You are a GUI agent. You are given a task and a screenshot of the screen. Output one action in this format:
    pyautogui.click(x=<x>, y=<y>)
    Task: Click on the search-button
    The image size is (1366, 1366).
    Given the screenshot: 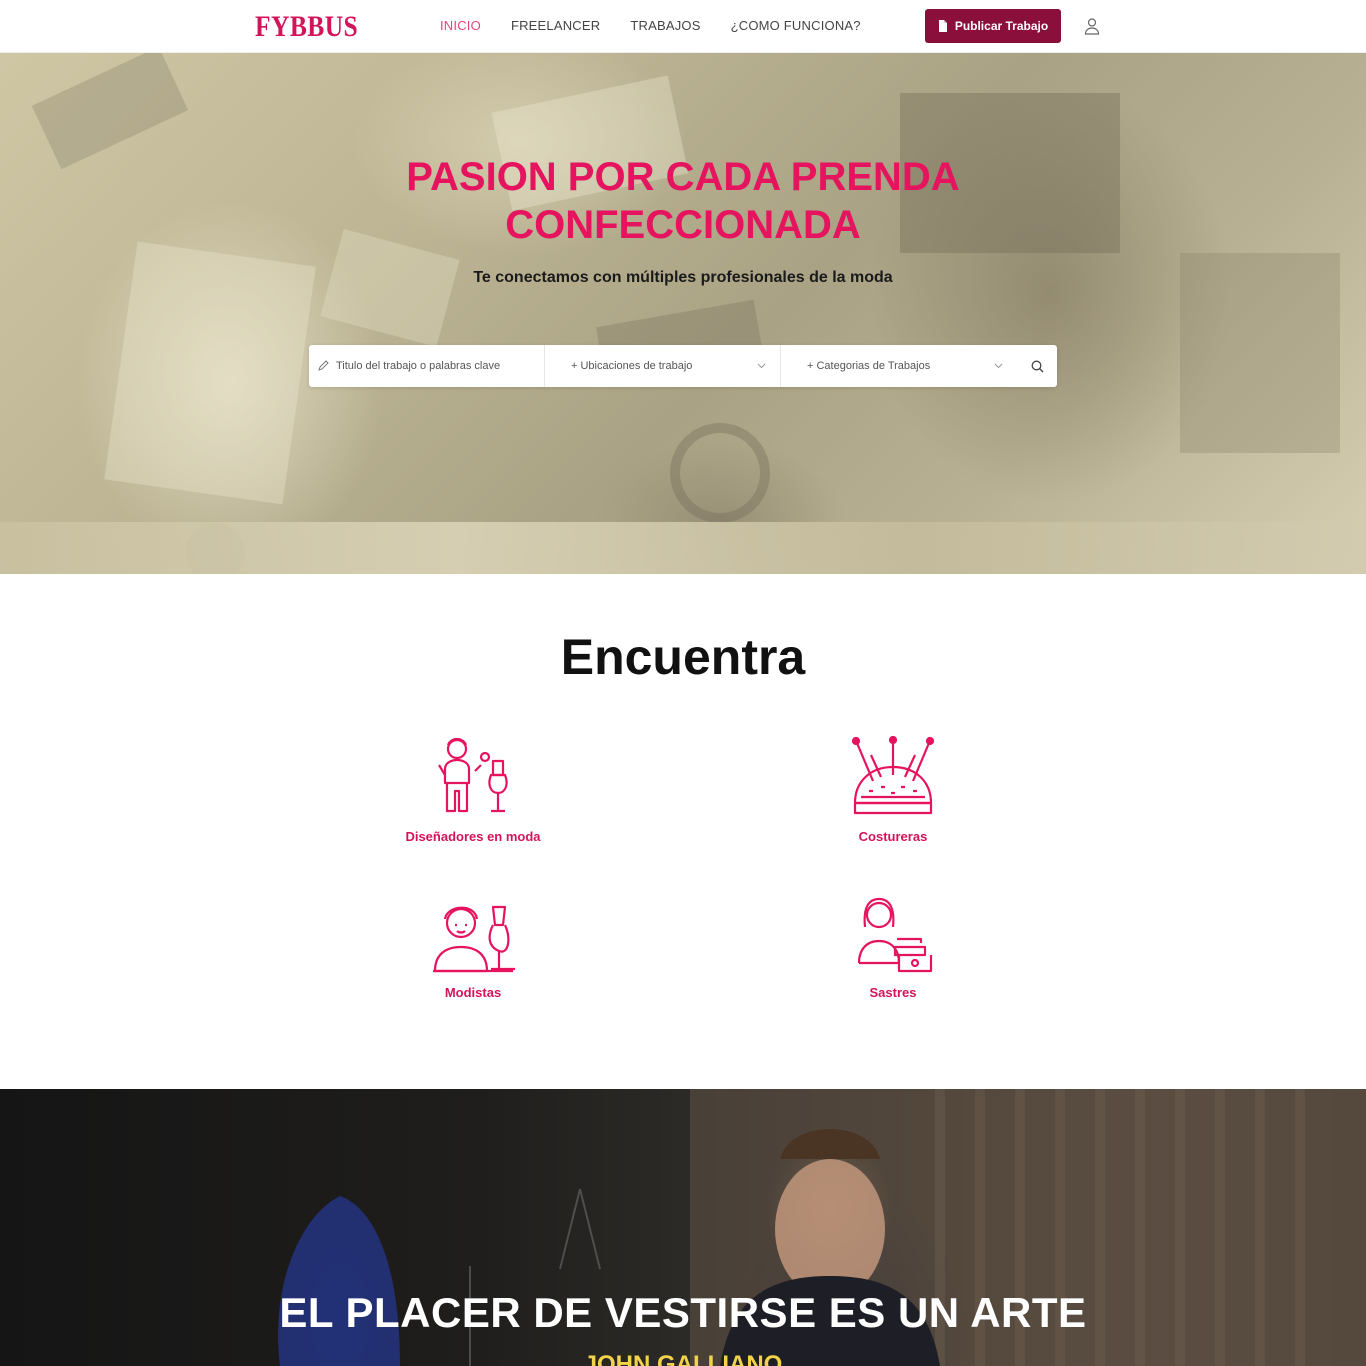 What is the action you would take?
    pyautogui.click(x=1037, y=366)
    